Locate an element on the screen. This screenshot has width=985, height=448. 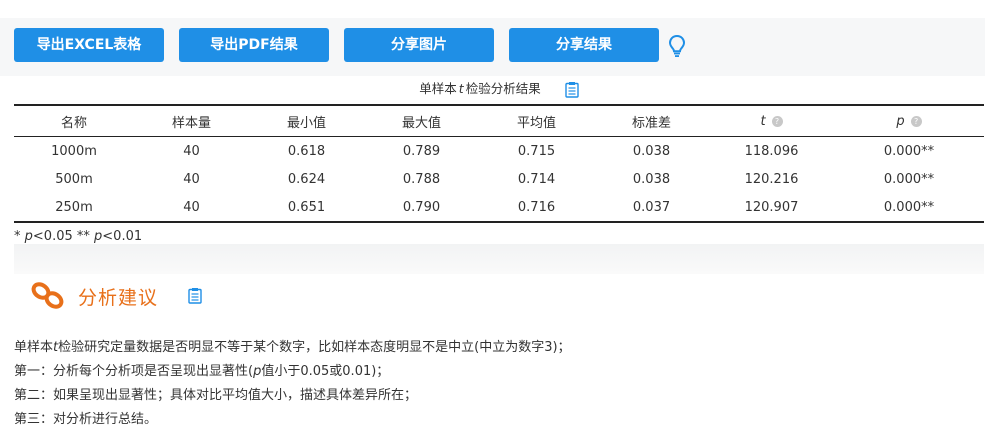
advice-line-2: 第一：分析每个分析项是否呈现出显著性(p值小于0.05或0.01)； is located at coordinates (292, 372).